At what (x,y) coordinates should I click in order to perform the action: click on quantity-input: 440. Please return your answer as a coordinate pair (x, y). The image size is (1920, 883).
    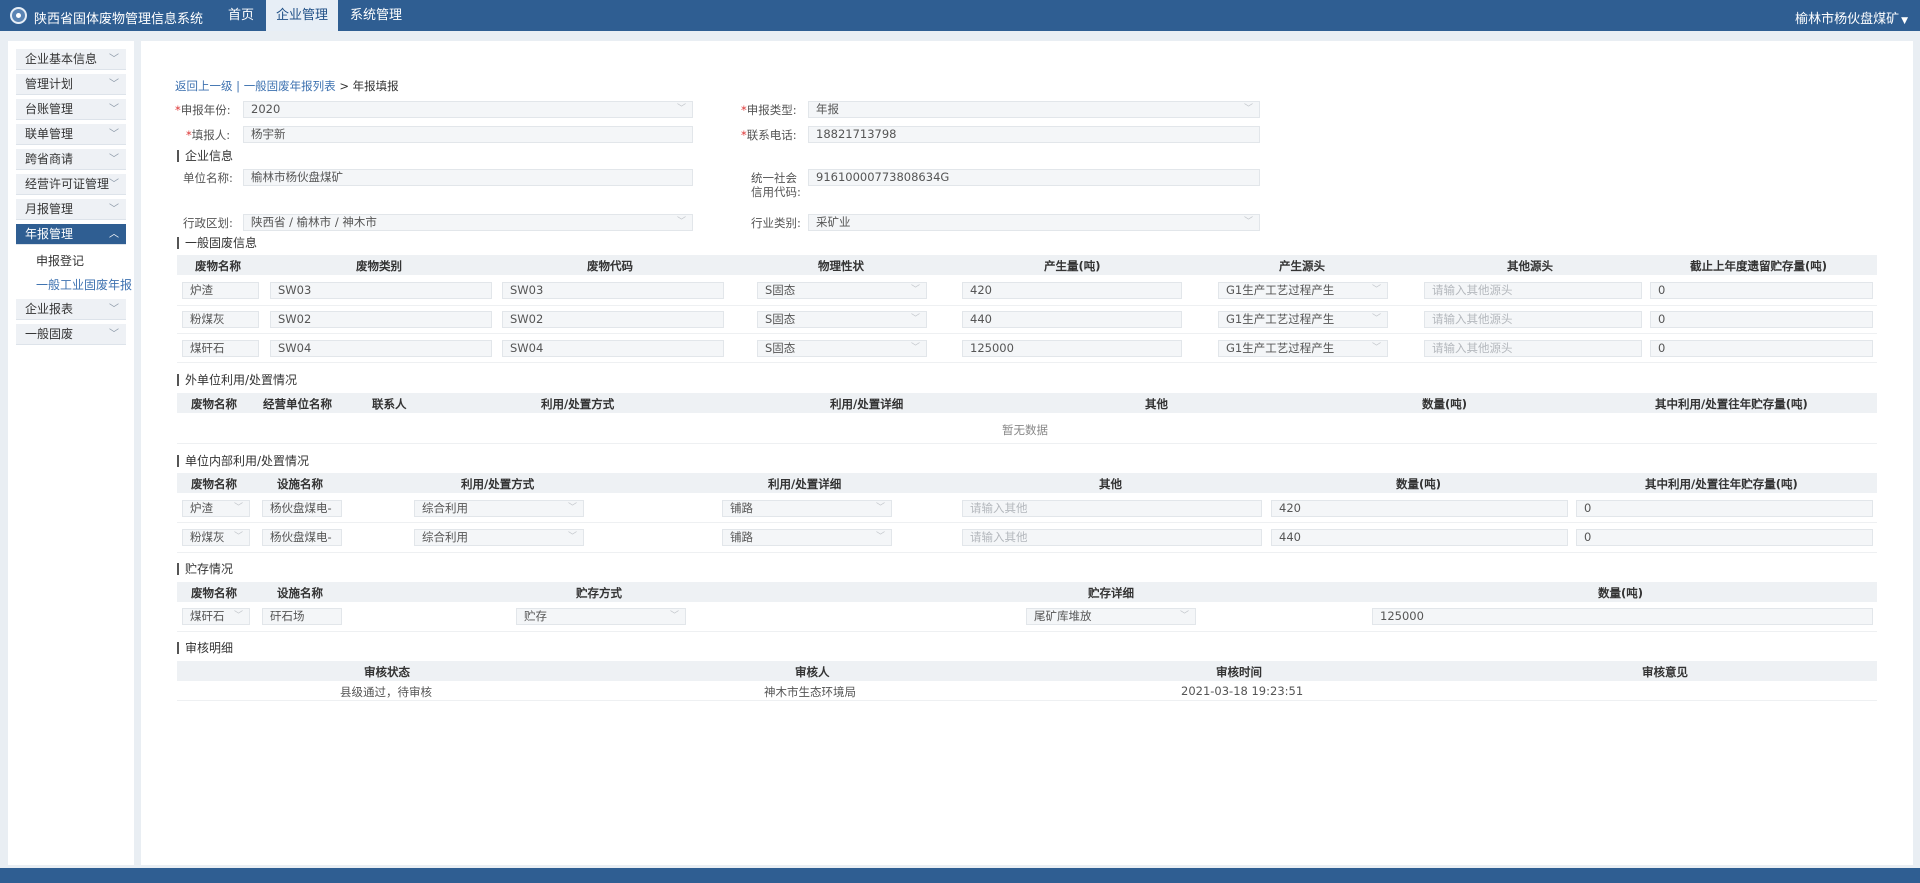
    Looking at the image, I should click on (1419, 537).